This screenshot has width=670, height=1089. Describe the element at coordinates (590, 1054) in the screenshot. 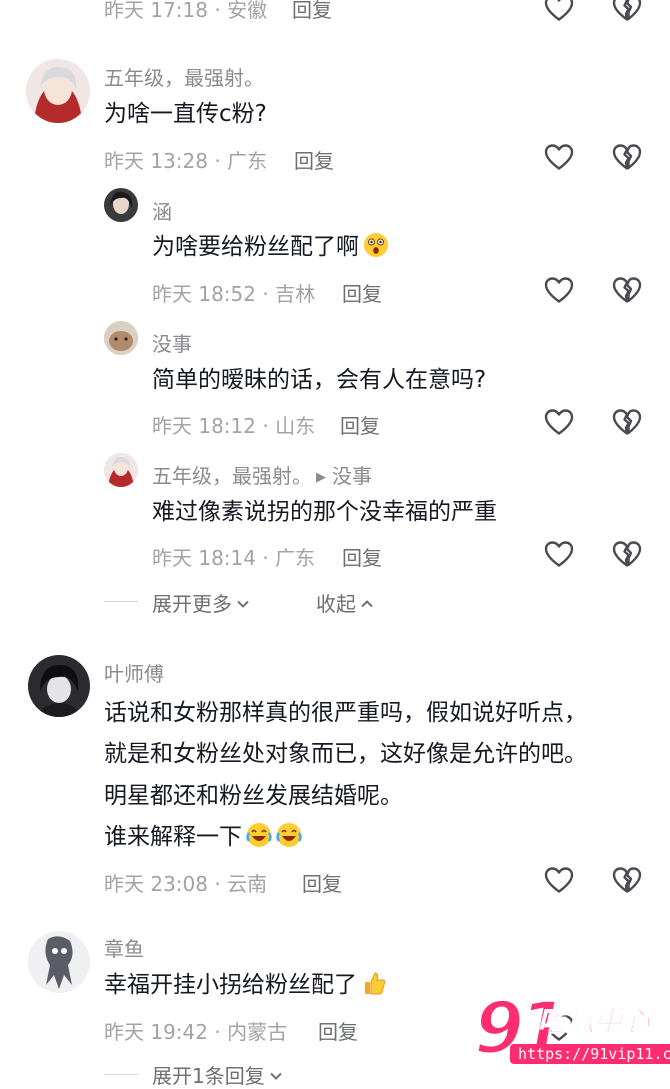

I see `watermark-url: https://91vip11.com` at that location.